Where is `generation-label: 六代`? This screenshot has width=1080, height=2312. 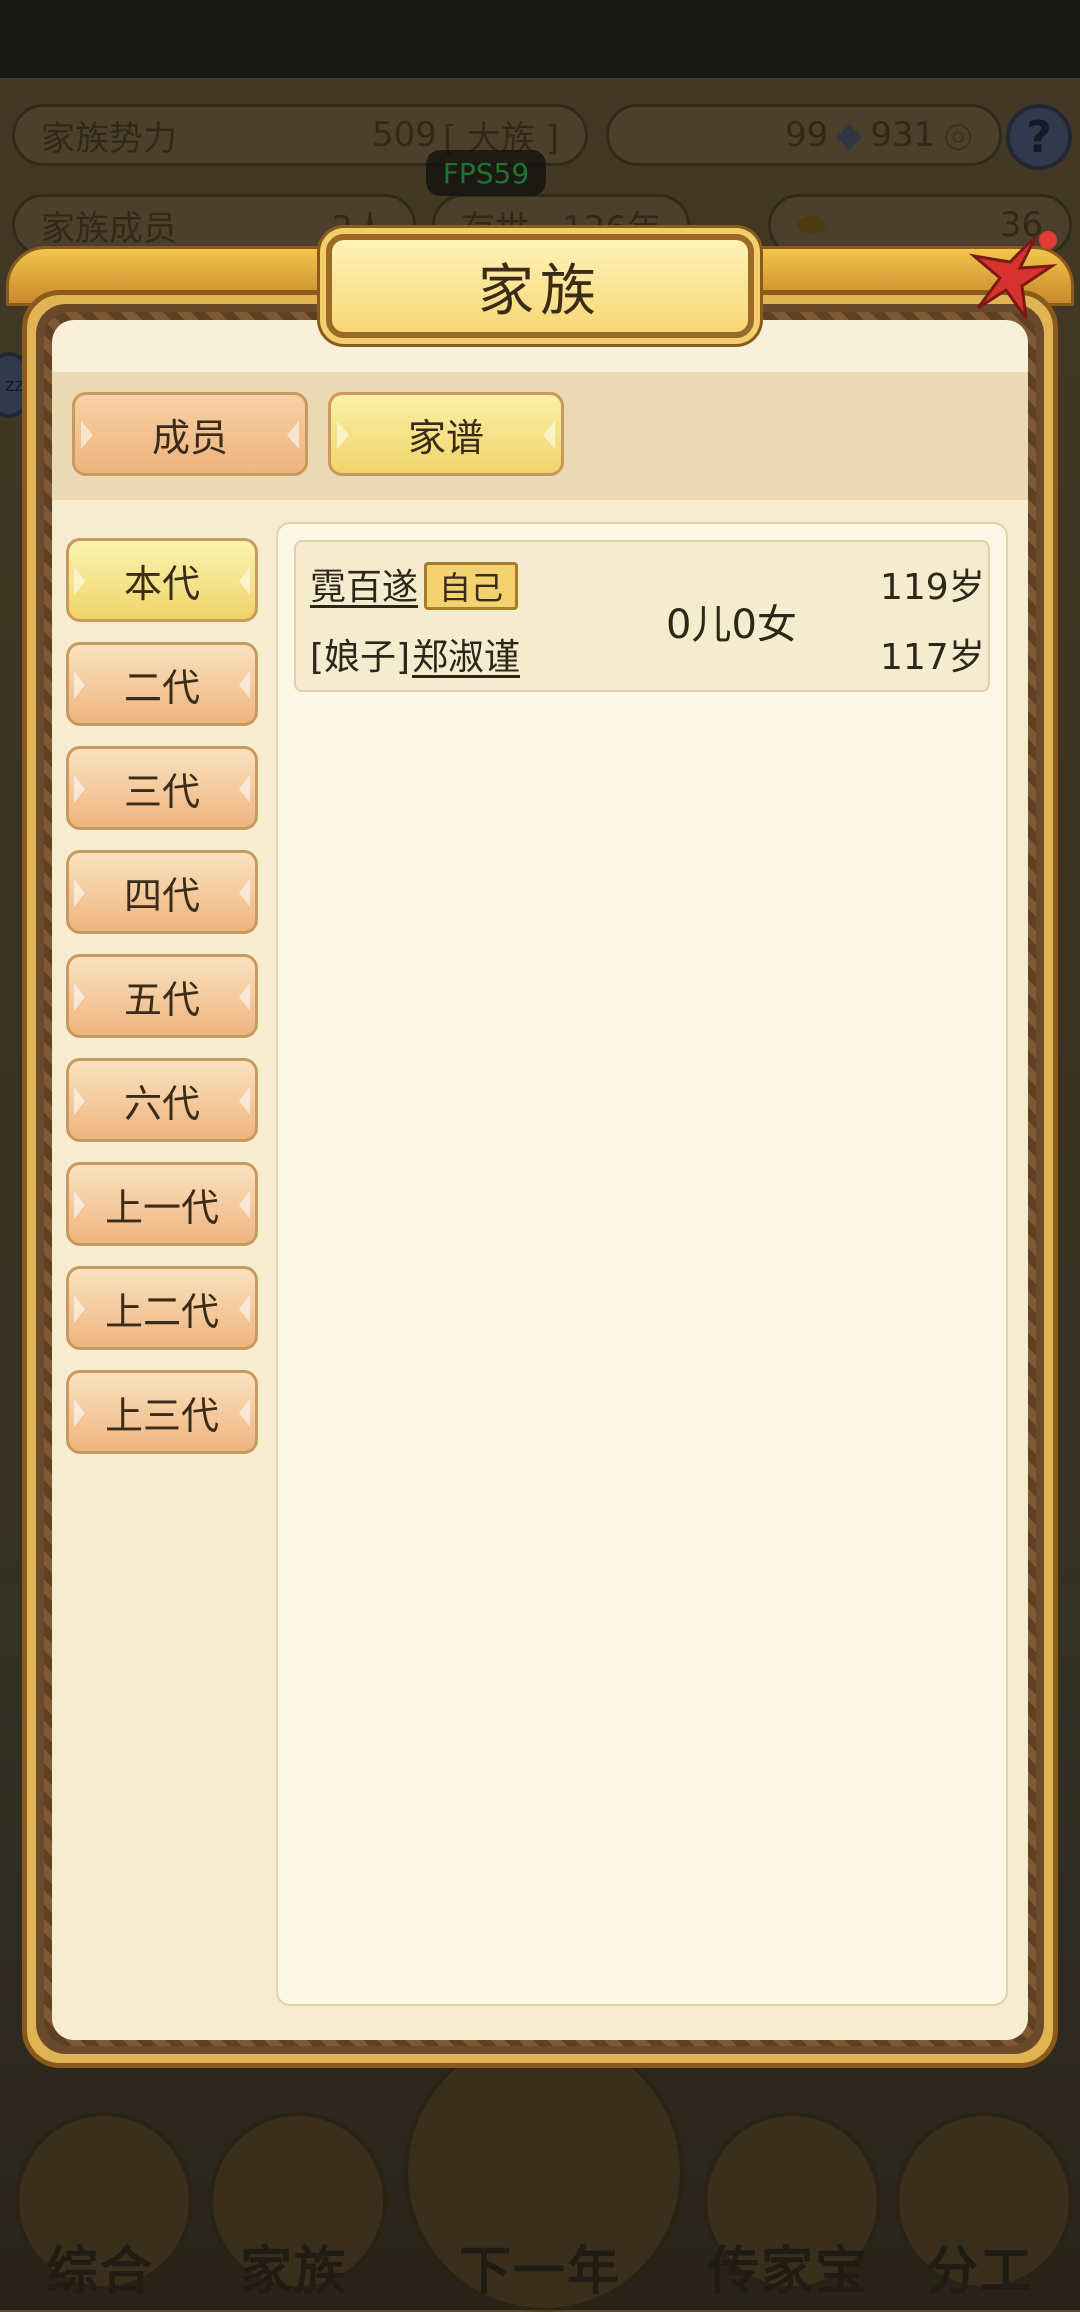
generation-label: 六代 is located at coordinates (161, 1103).